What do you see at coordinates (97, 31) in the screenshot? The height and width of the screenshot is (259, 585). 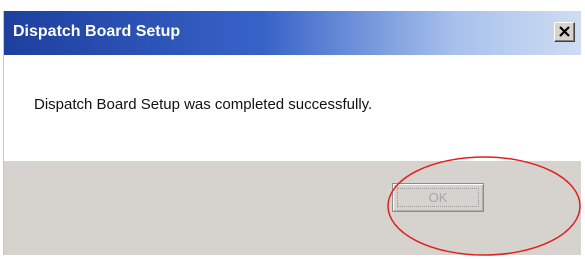 I see `dialog-title: Dispatch Board Setup` at bounding box center [97, 31].